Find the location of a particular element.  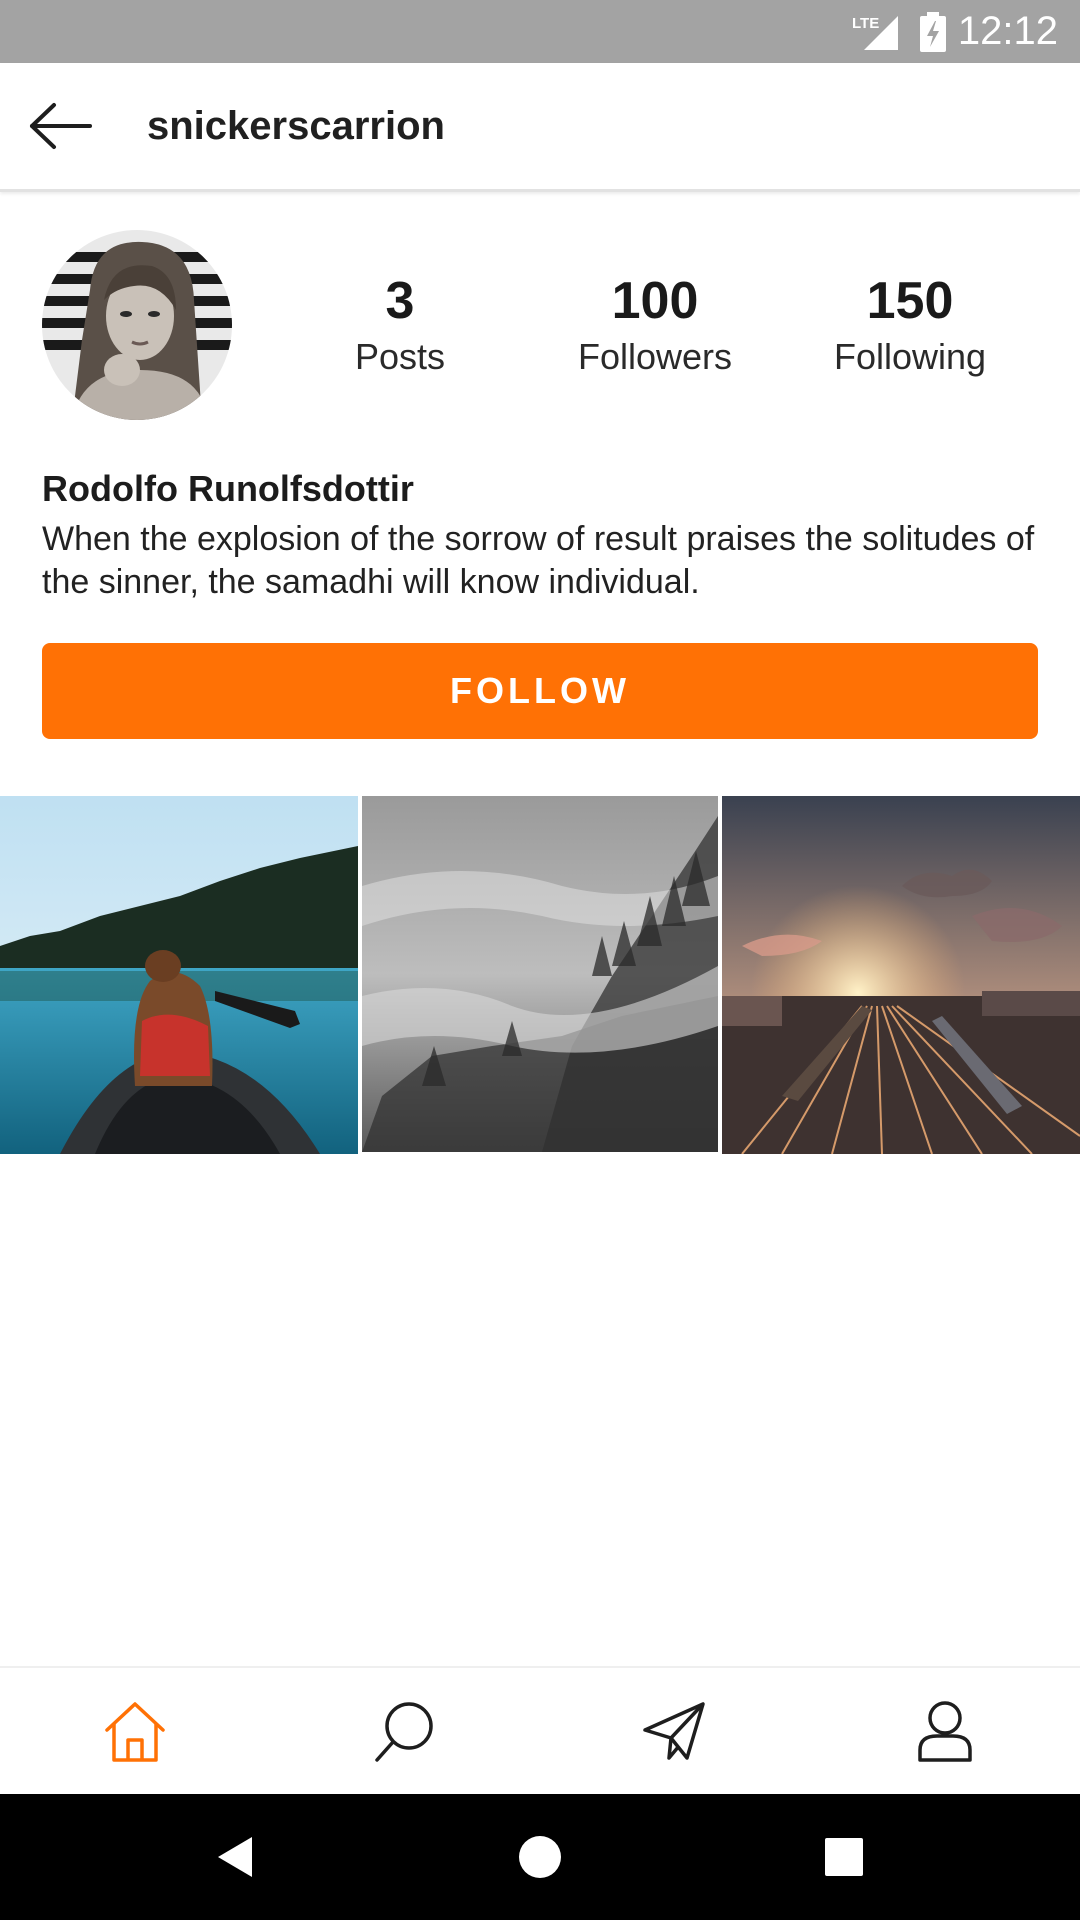

stat-following: 150 Following is located at coordinates (910, 324).